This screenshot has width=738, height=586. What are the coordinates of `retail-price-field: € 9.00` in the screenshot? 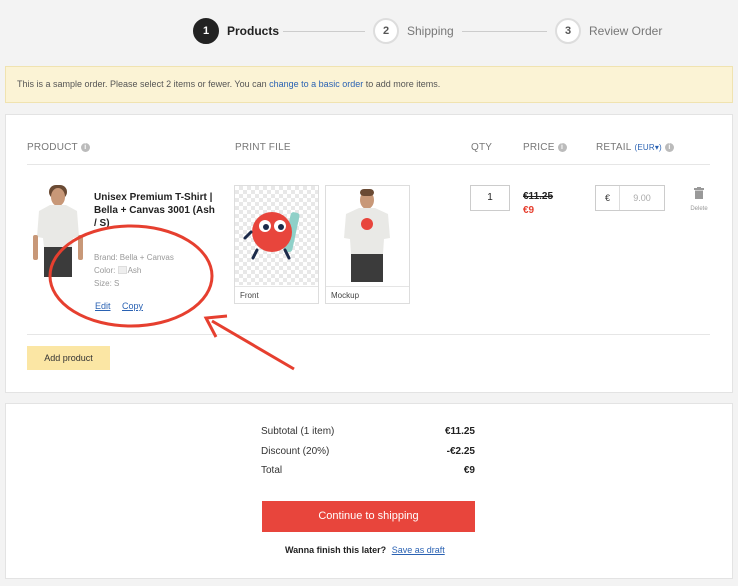 It's located at (630, 198).